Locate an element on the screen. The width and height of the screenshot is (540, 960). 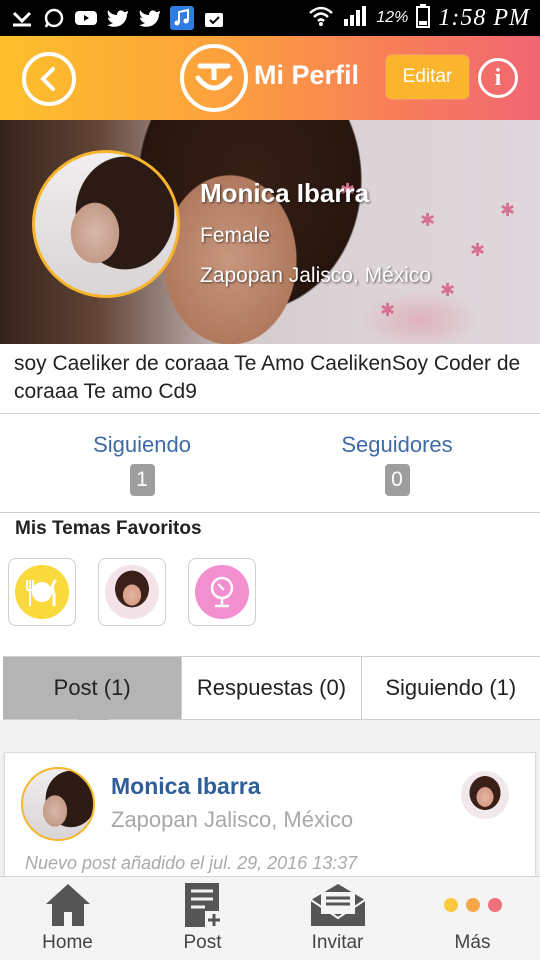
new-post-icon is located at coordinates (203, 905).